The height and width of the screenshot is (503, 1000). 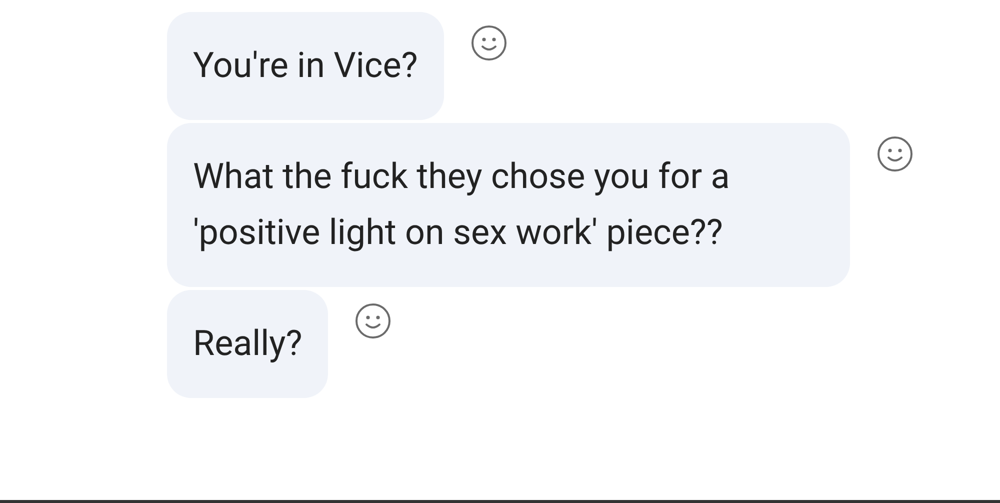 I want to click on message-bubble: You're in Vice?, so click(x=305, y=66).